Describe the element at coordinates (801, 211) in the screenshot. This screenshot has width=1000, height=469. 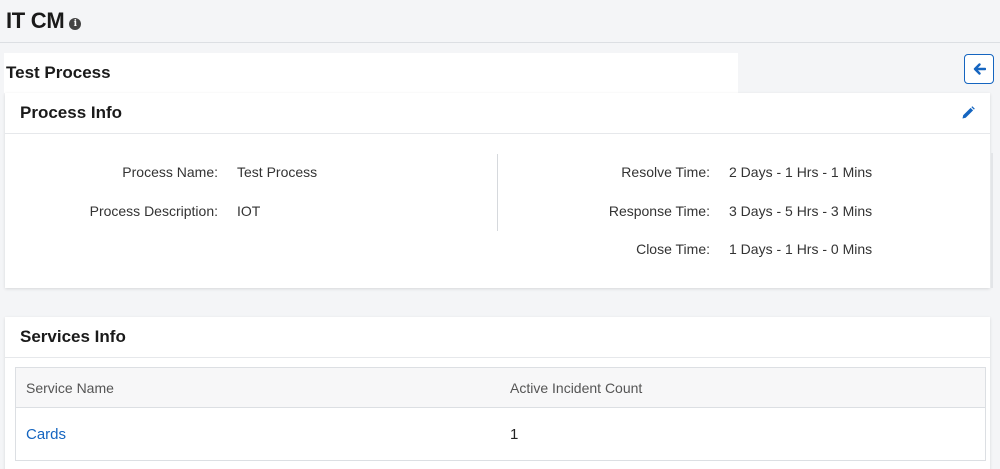
I see `response-time-value: 3 Days - 5 Hrs - 3 Mins` at that location.